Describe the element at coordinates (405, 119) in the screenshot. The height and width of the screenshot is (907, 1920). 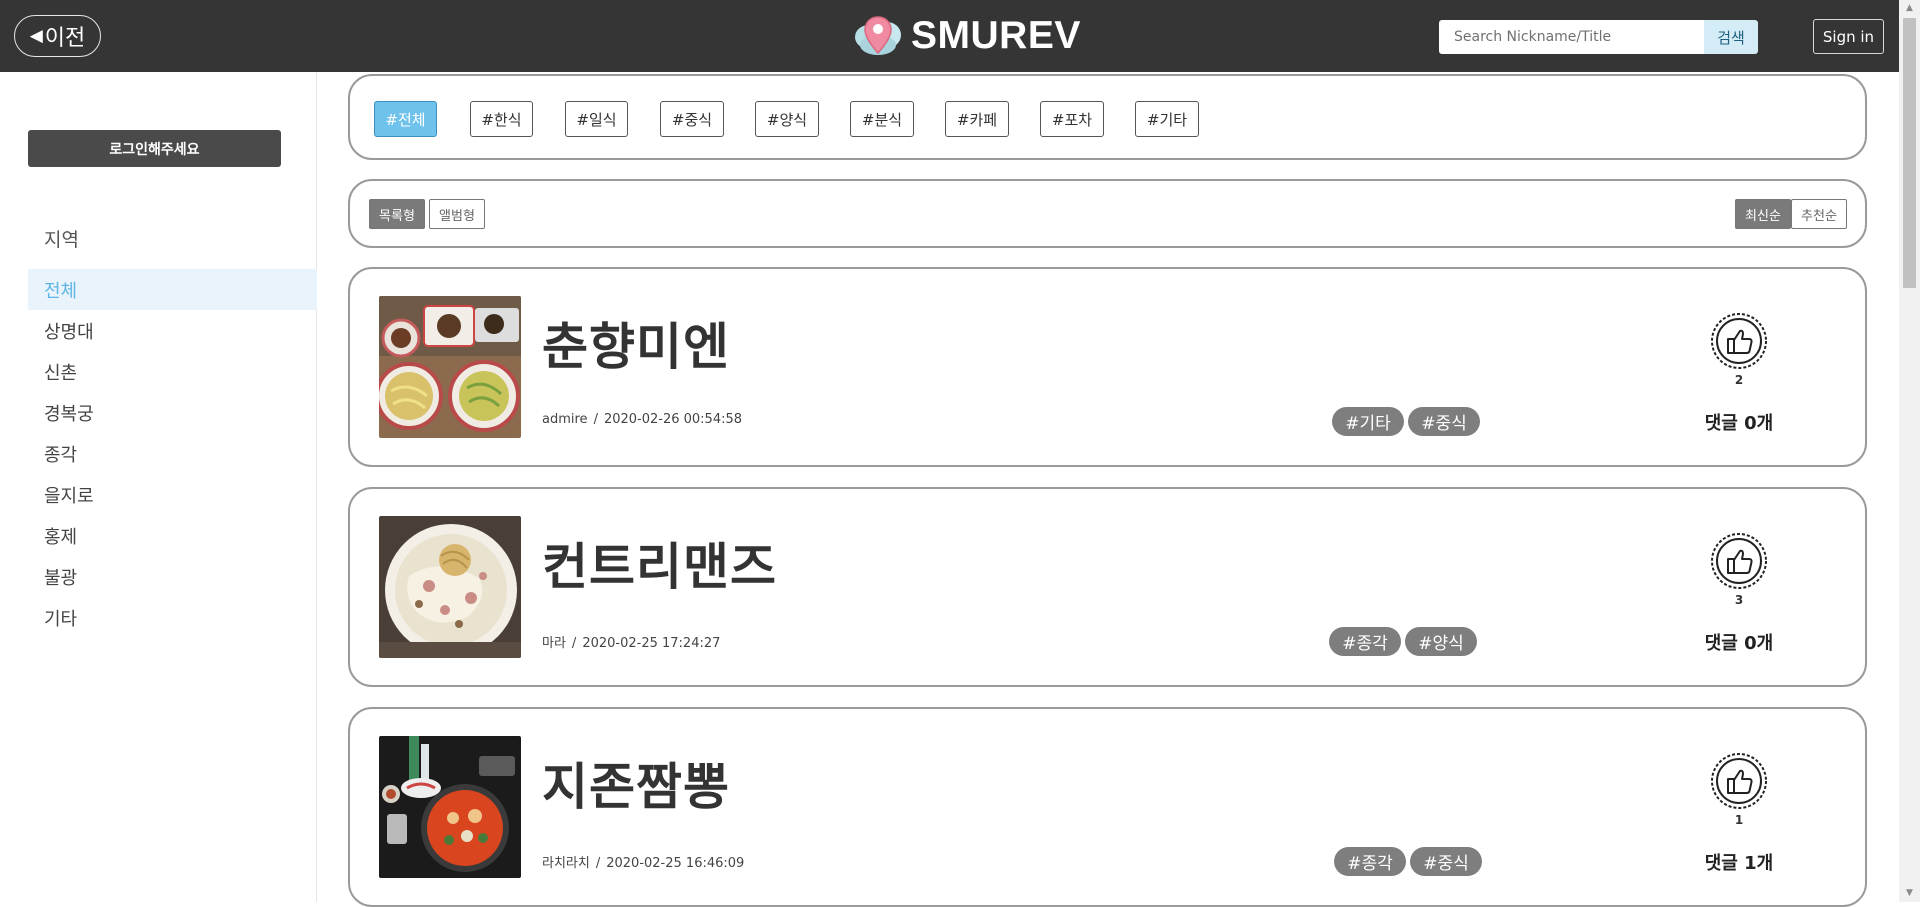
I see `category-all-button: #전체` at that location.